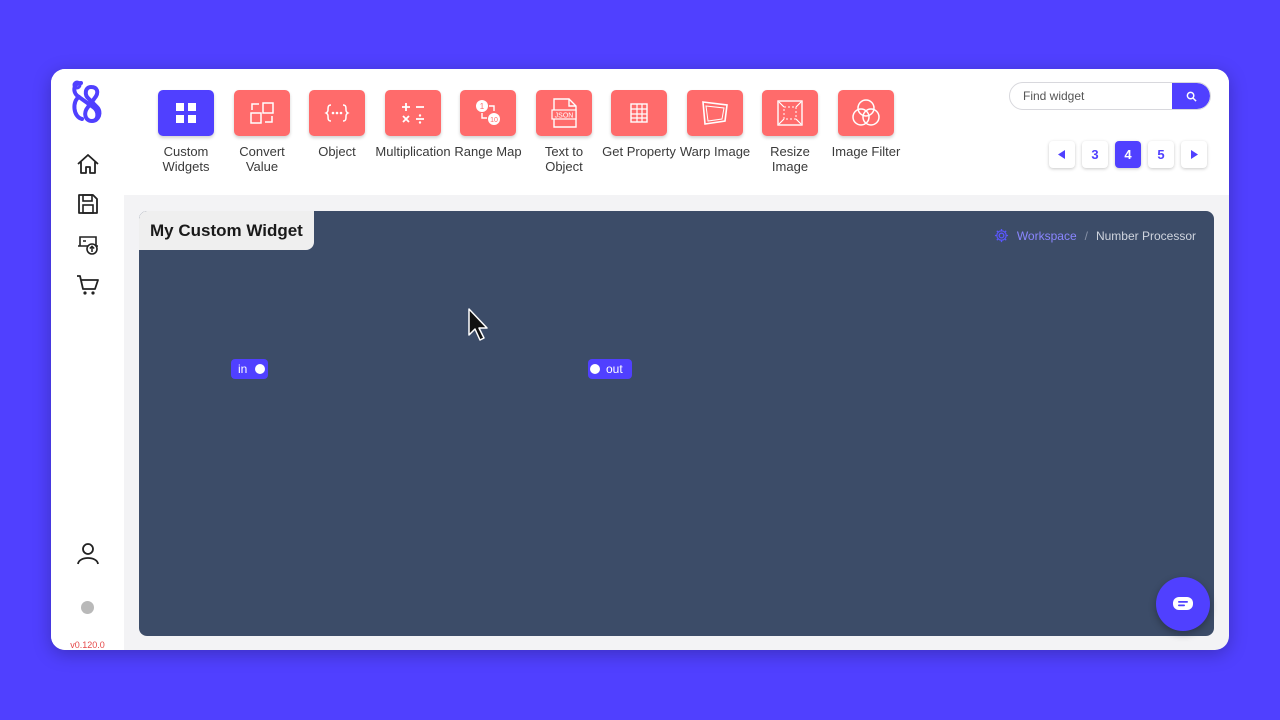 The width and height of the screenshot is (1280, 720). What do you see at coordinates (337, 151) in the screenshot?
I see `widget-label: Object` at bounding box center [337, 151].